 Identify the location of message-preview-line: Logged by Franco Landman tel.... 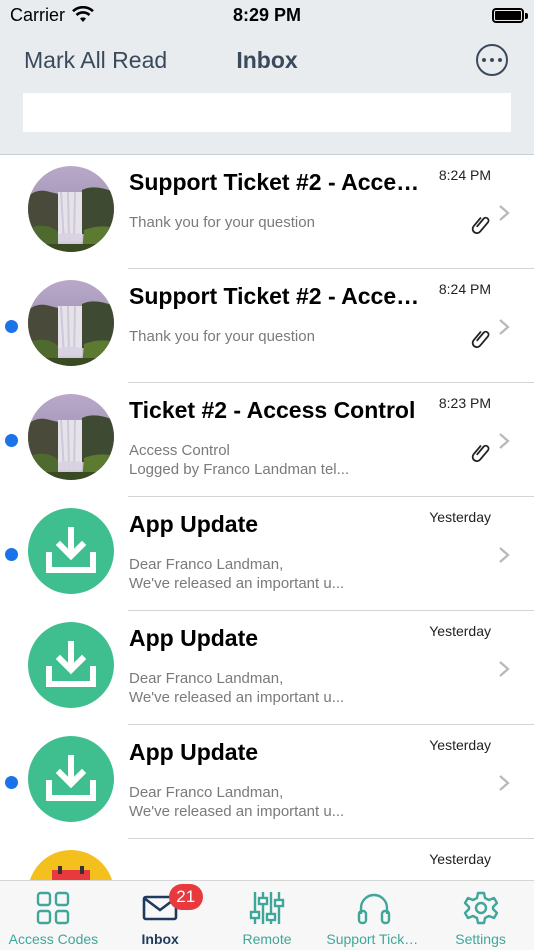
(239, 469).